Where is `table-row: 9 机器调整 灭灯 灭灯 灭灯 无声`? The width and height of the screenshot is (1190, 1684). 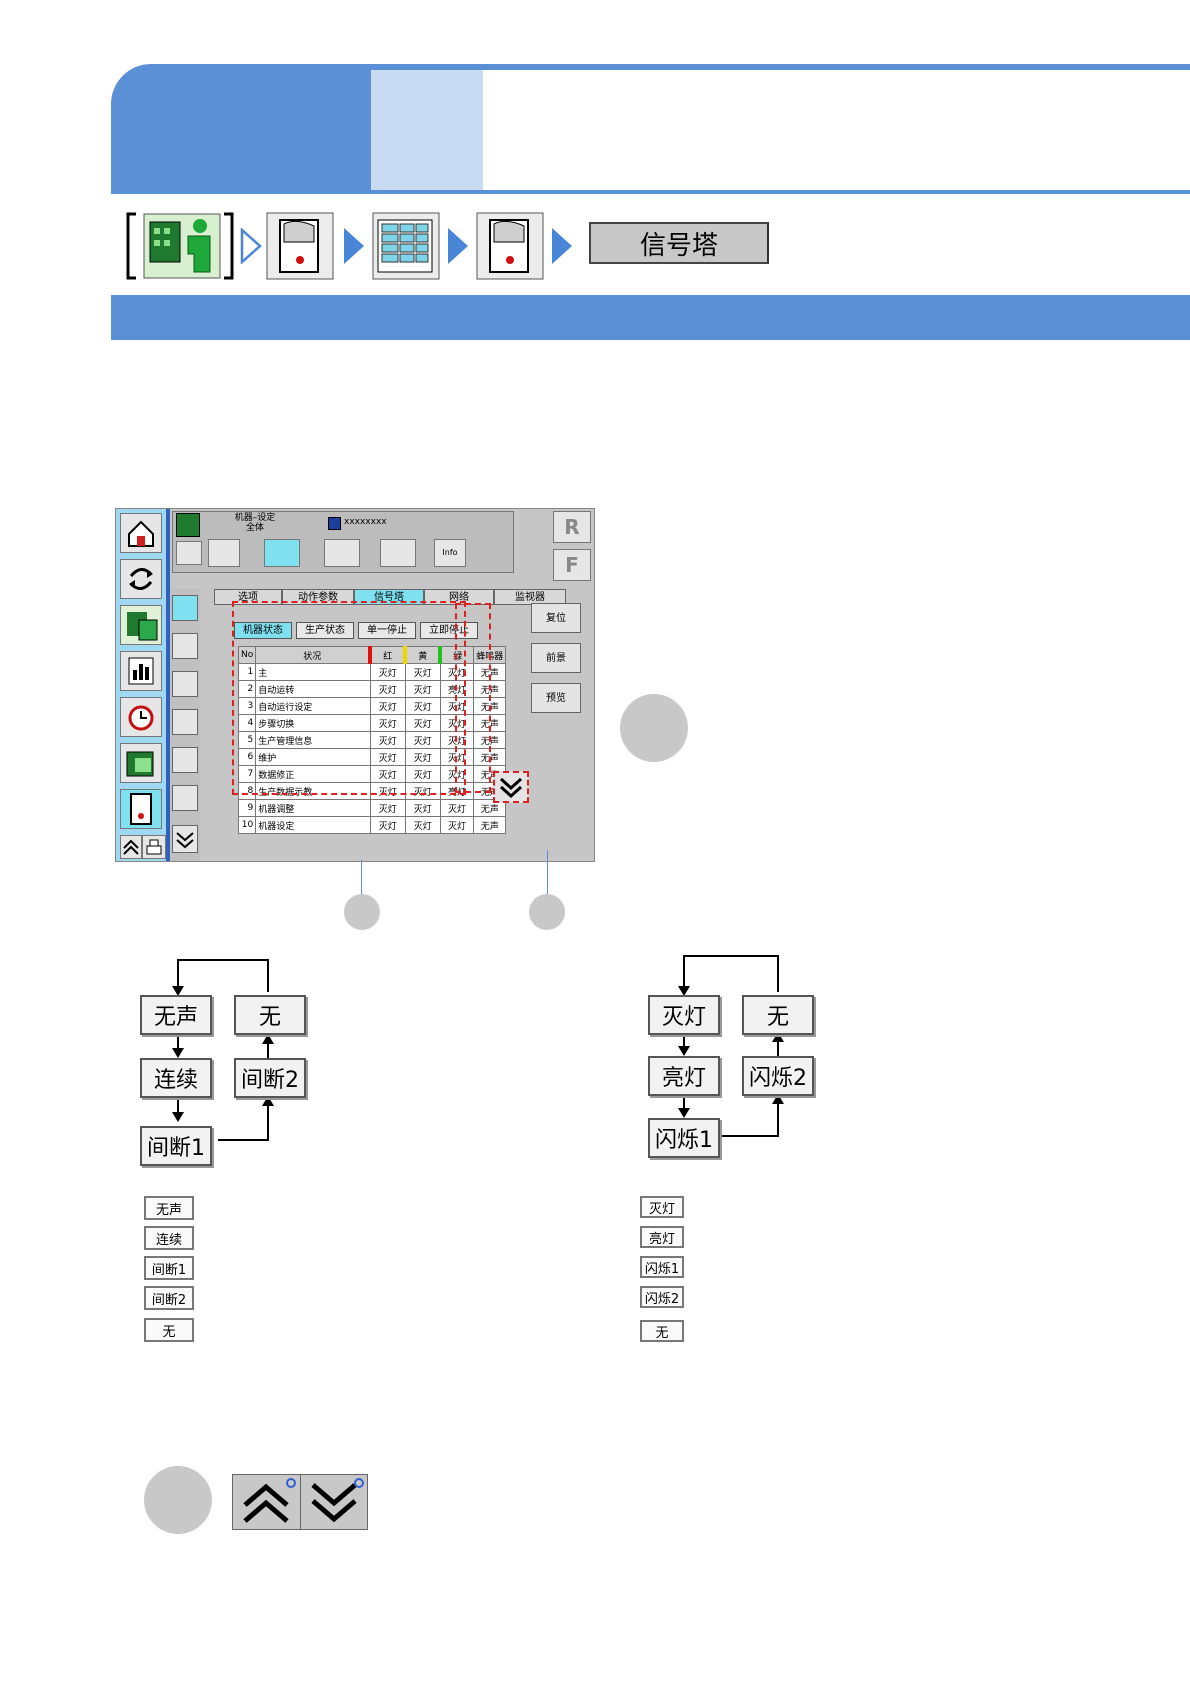
table-row: 9 机器调整 灭灯 灭灯 灭灯 无声 is located at coordinates (372, 808).